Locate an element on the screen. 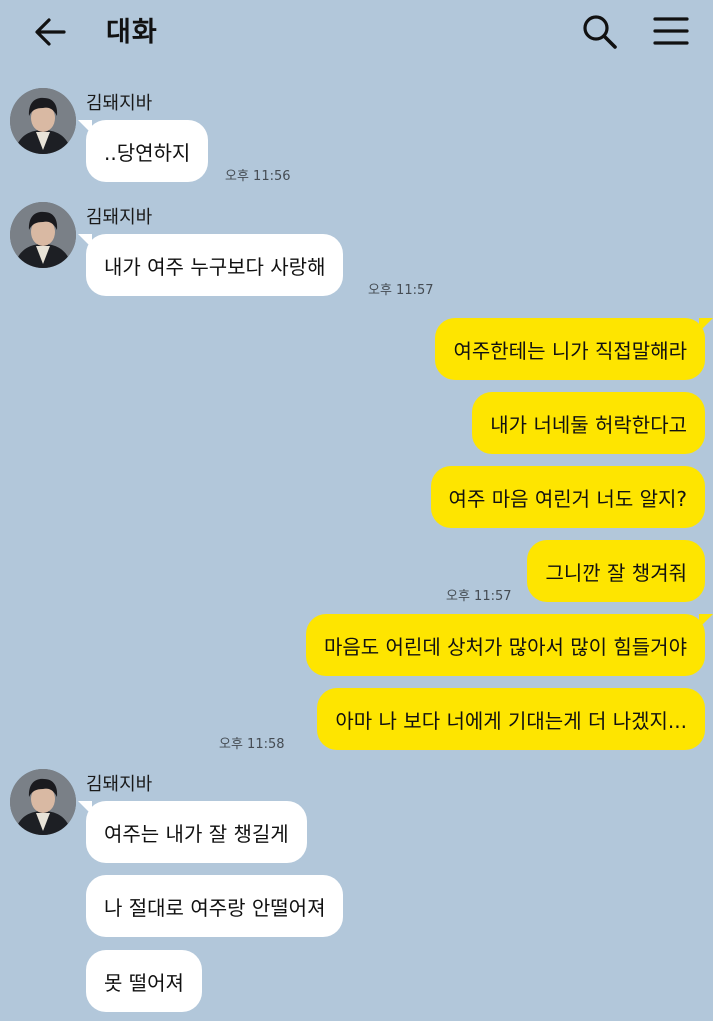 The width and height of the screenshot is (713, 1021). message-bubble-incoming: ..당연하지 is located at coordinates (143, 151).